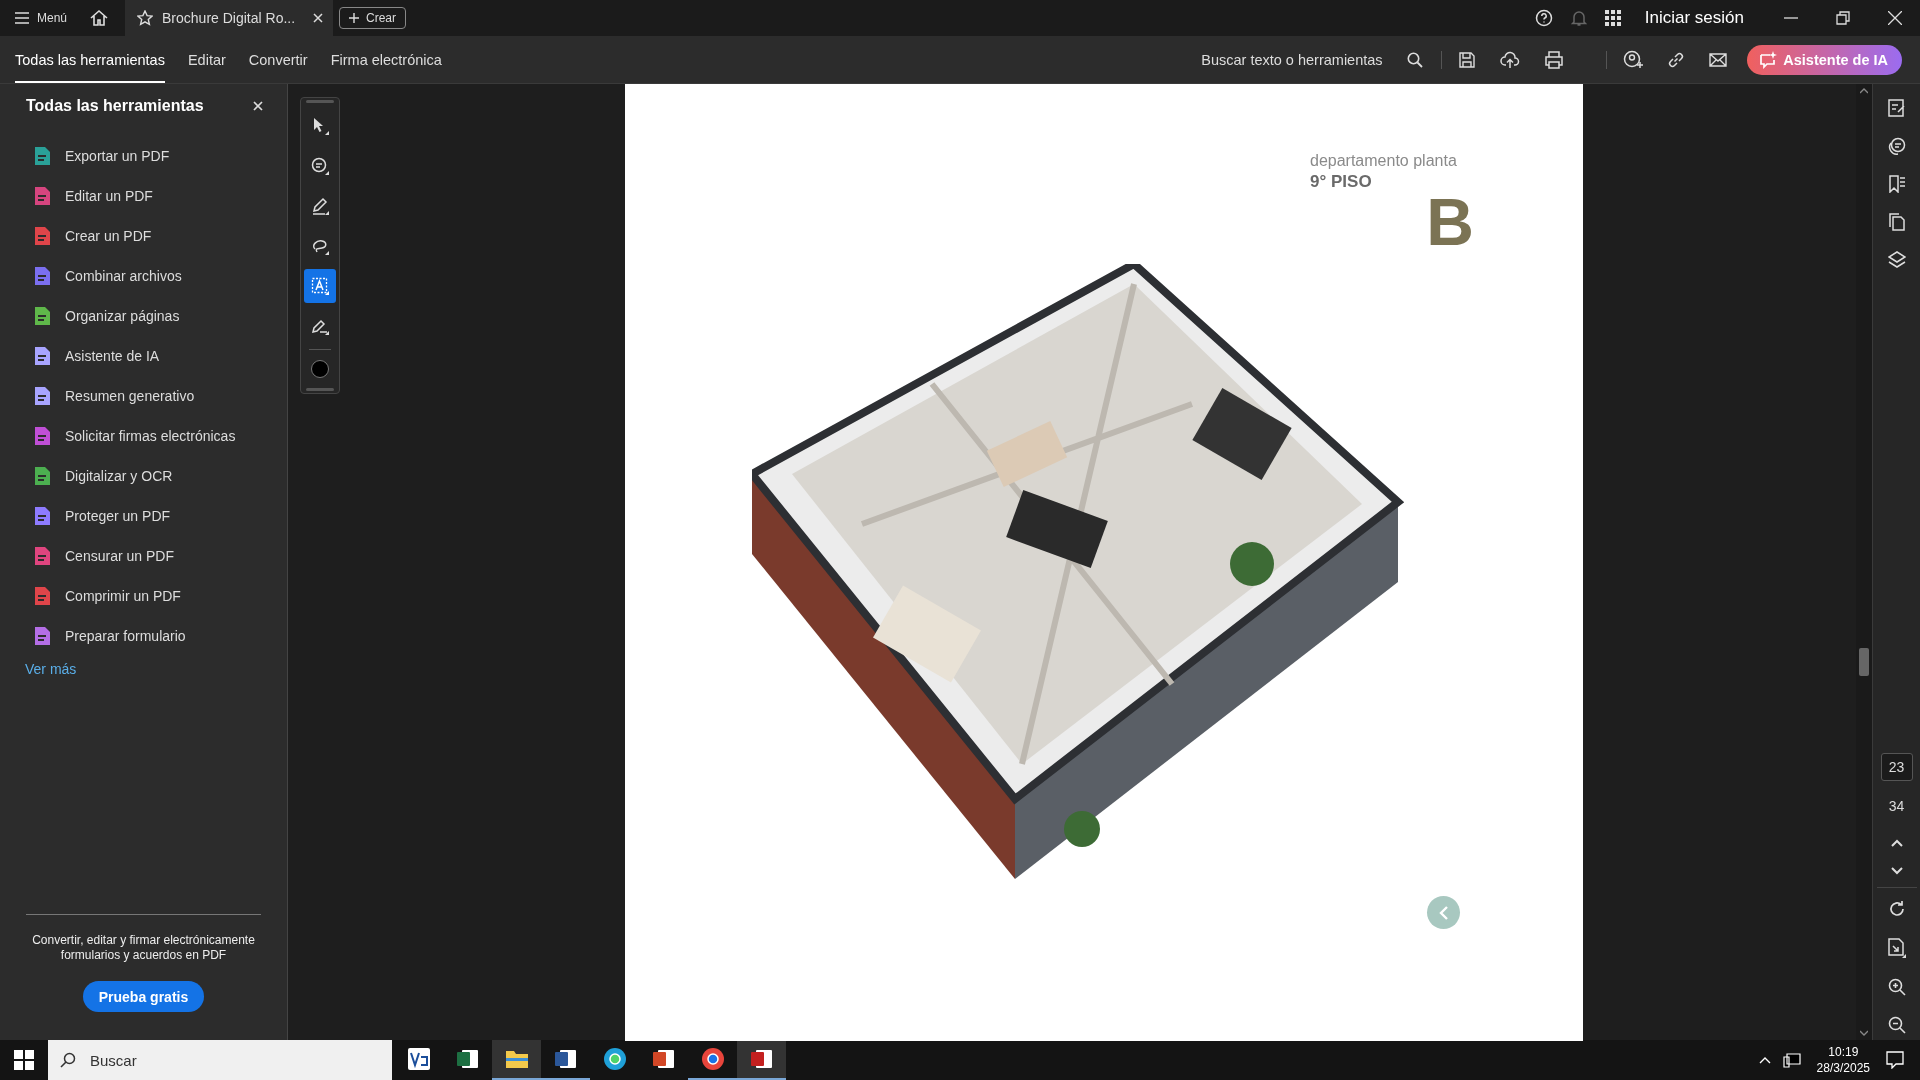 The height and width of the screenshot is (1080, 1920). What do you see at coordinates (1578, 18) in the screenshot?
I see `bell-icon` at bounding box center [1578, 18].